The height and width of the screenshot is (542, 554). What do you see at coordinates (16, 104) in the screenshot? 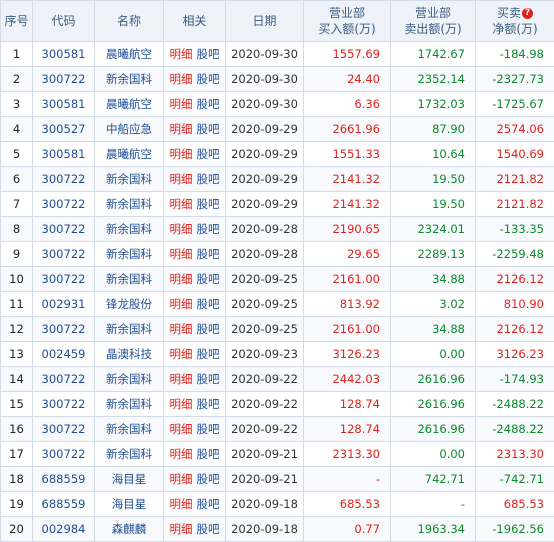
I see `row-index: 3` at bounding box center [16, 104].